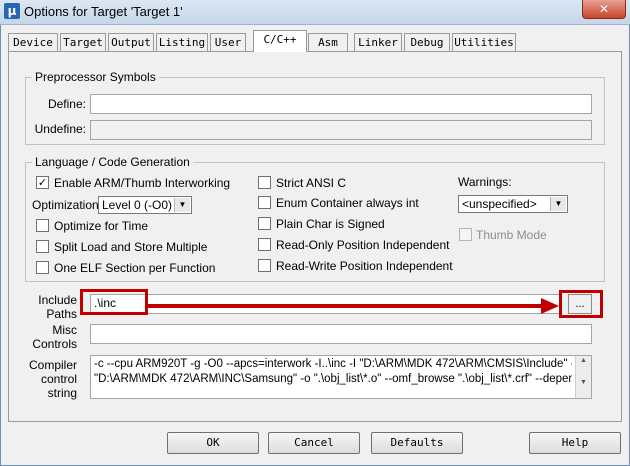  I want to click on undefine-input, so click(341, 130).